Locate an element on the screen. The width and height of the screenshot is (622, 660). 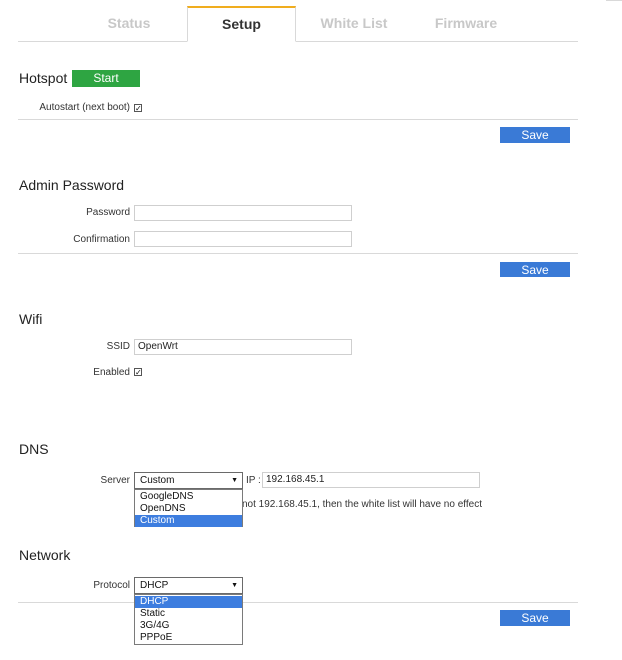
autostart-checkbox: ✓ is located at coordinates (138, 108).